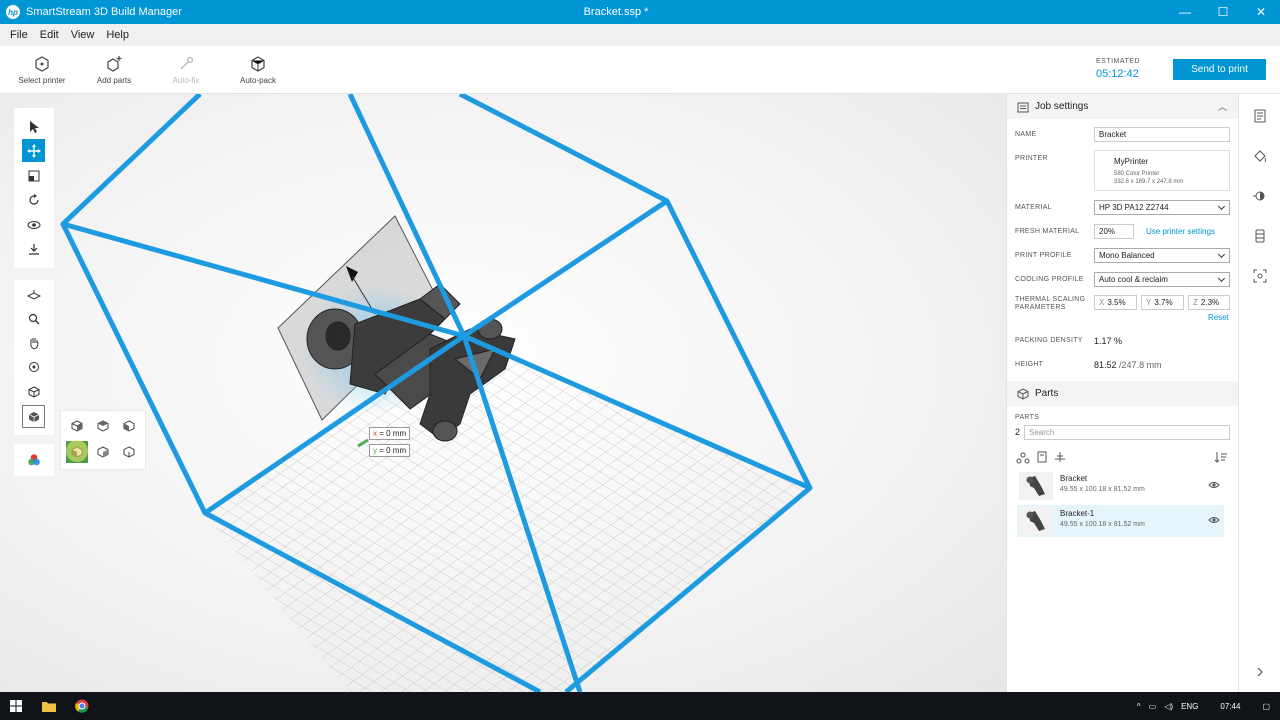 The height and width of the screenshot is (720, 1280). I want to click on auto-fix-button: Auto-fix, so click(186, 70).